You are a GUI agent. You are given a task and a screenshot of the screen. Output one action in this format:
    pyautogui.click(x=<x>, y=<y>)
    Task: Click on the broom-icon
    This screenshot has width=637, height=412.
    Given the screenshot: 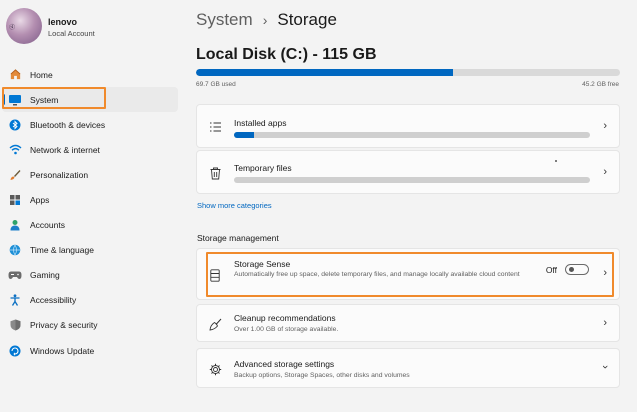 What is the action you would take?
    pyautogui.click(x=215, y=324)
    